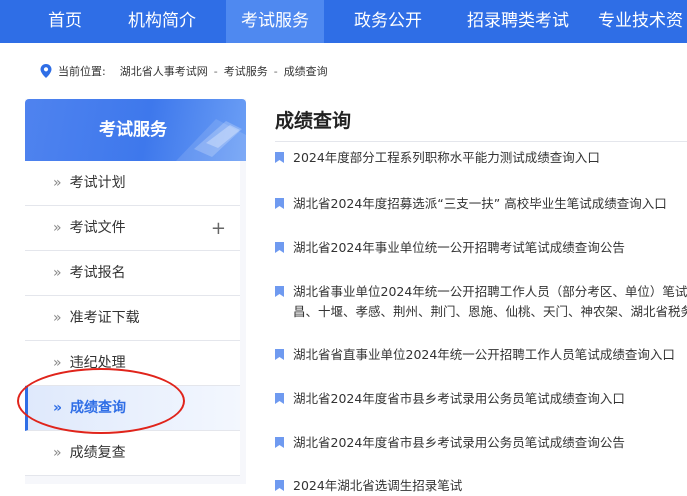  Describe the element at coordinates (480, 203) in the screenshot. I see `article-title: 湖北省2024年度招募选派“三支一扶” 高校毕业生笔试成绩查询入口` at that location.